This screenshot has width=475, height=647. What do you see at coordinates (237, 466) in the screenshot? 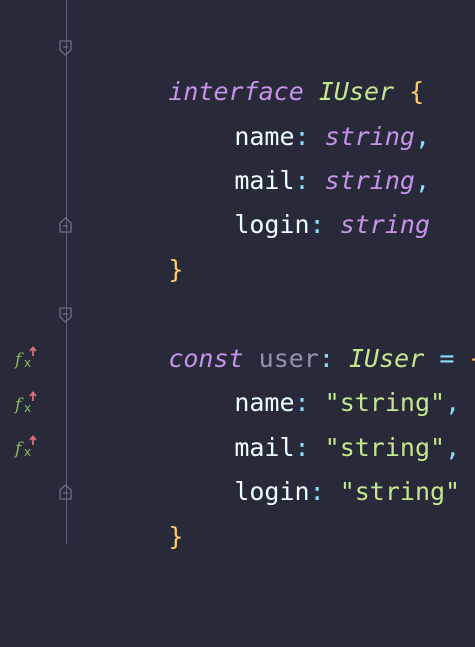
I see `code-line-const-field: f x login: "string"` at bounding box center [237, 466].